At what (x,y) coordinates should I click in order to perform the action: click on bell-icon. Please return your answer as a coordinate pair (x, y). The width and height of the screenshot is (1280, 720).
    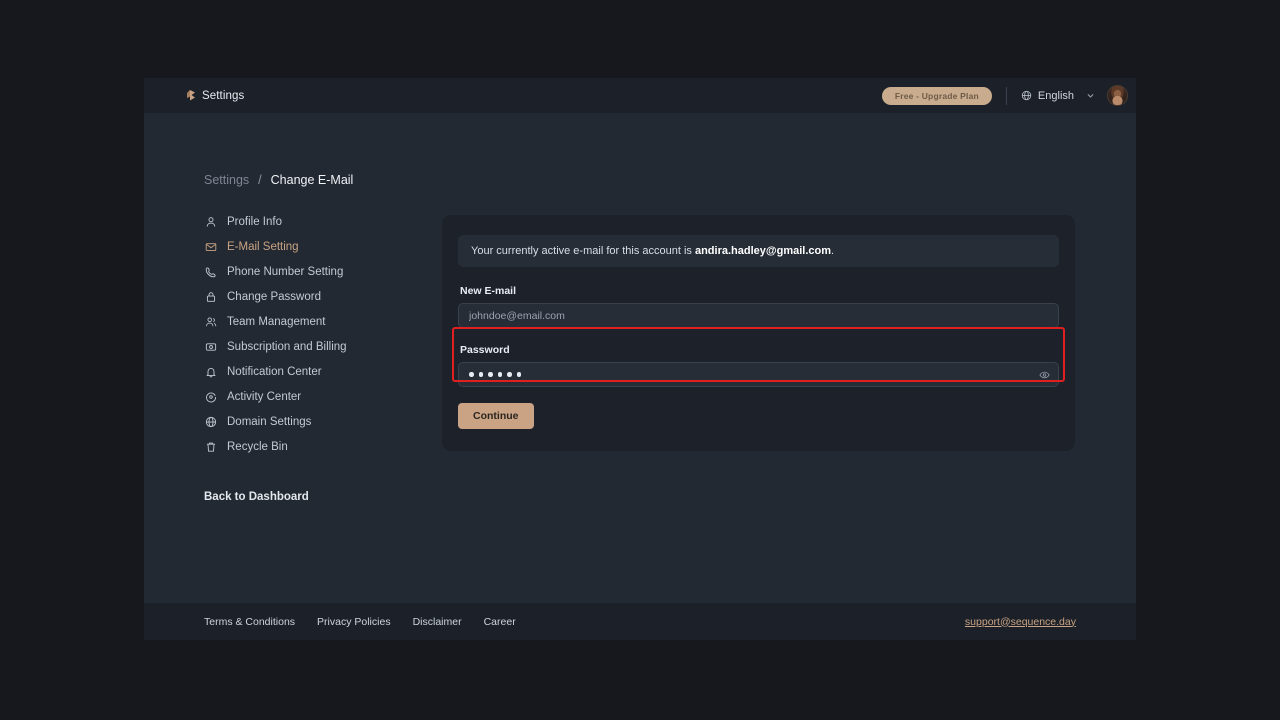
    Looking at the image, I should click on (210, 371).